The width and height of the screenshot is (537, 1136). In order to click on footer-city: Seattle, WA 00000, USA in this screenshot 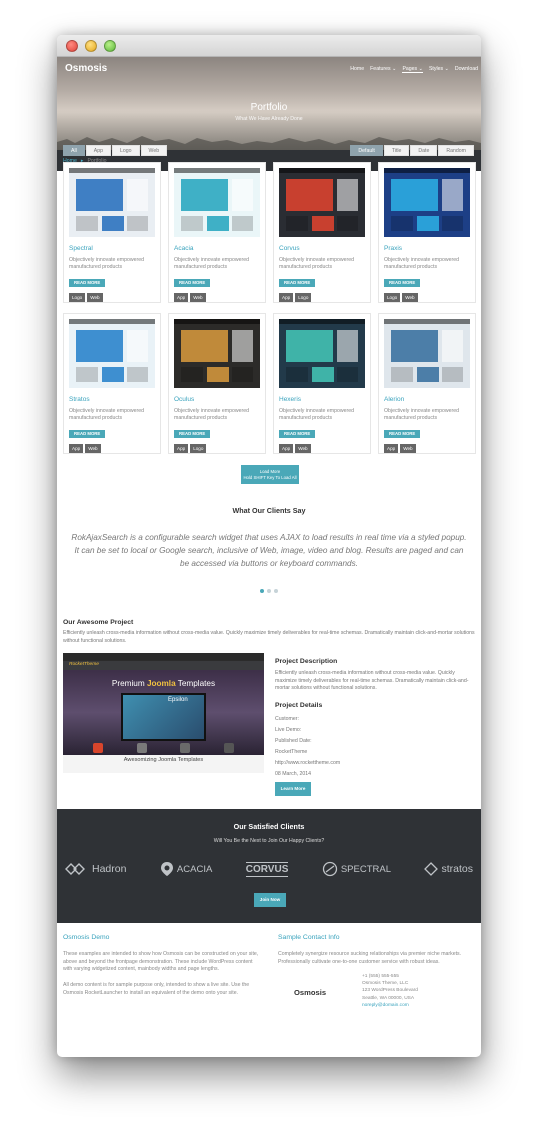, I will do `click(388, 998)`.